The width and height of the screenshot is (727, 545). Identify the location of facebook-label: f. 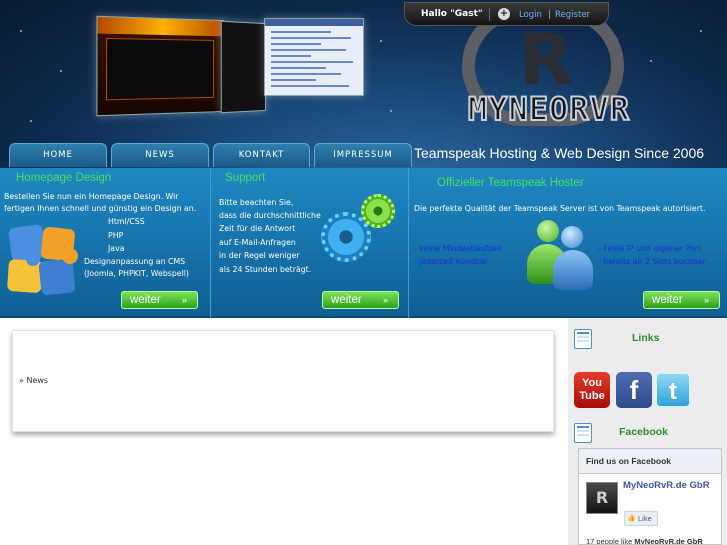
(634, 390).